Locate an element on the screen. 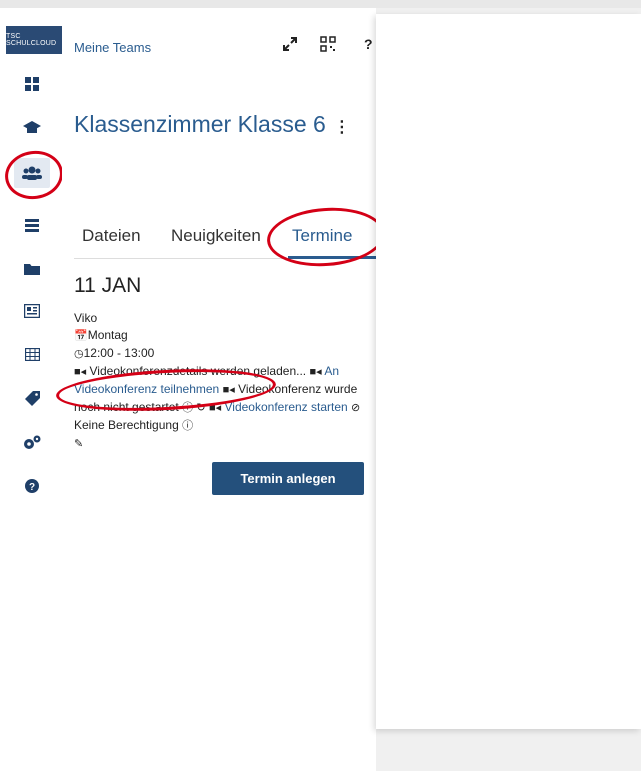  tasks-icon is located at coordinates (32, 226).